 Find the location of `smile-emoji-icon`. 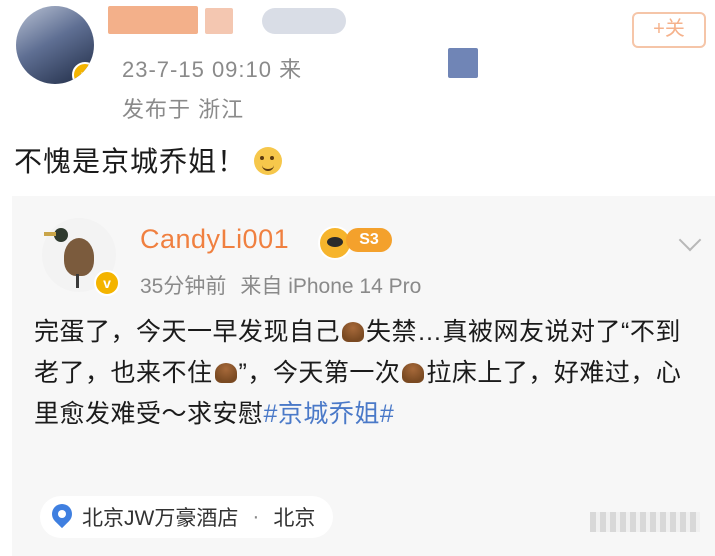

smile-emoji-icon is located at coordinates (268, 161).